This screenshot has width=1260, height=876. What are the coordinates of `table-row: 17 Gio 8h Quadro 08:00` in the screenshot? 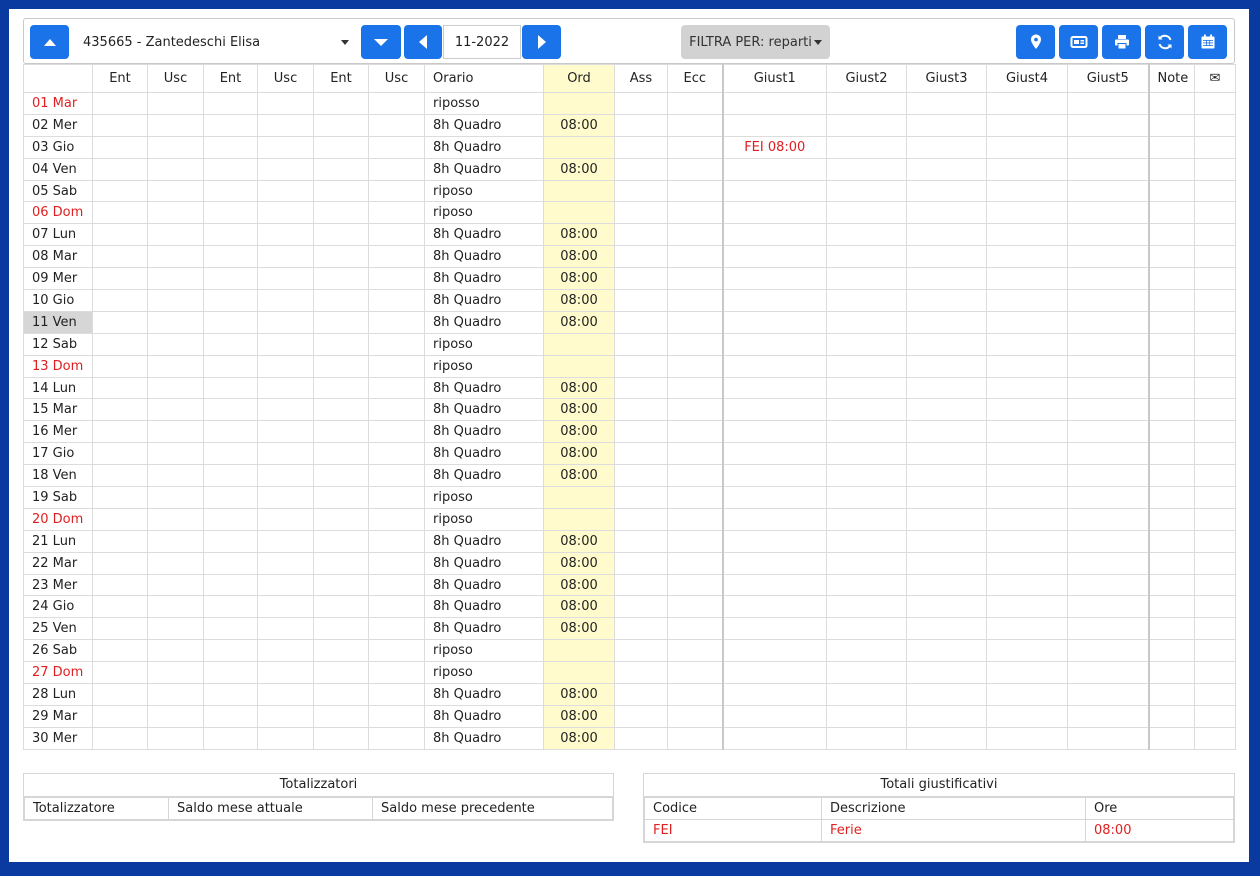 It's located at (629, 454).